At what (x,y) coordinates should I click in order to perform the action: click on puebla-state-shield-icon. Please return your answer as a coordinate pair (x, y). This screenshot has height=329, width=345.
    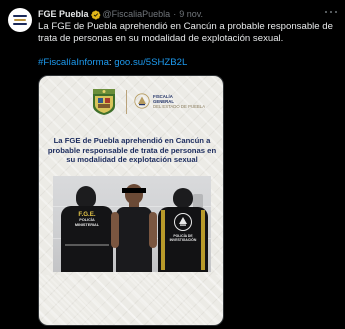
    Looking at the image, I should click on (104, 102).